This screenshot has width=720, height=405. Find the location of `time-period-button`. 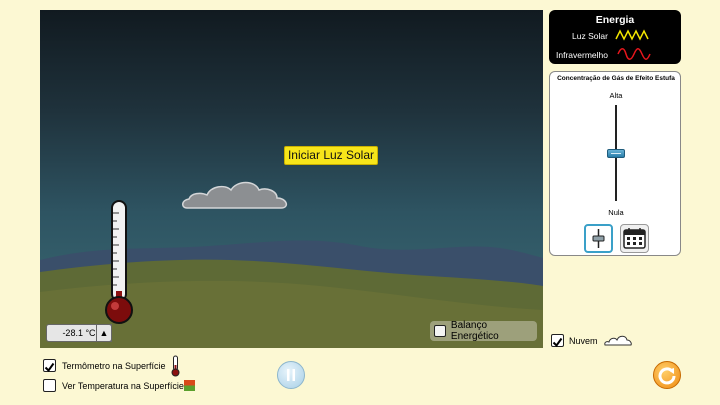

time-period-button is located at coordinates (634, 238).